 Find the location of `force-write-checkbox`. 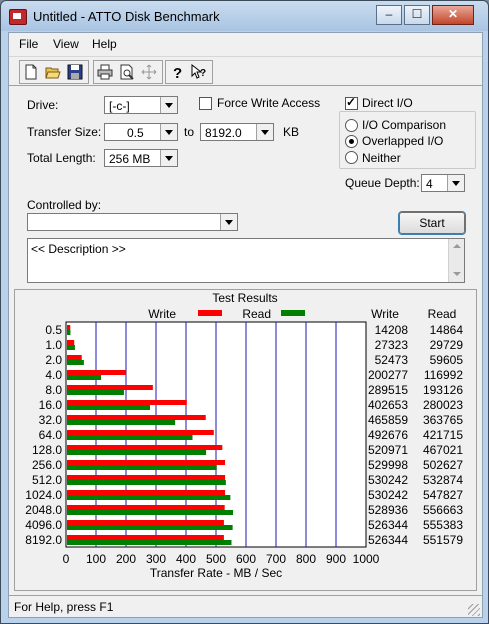

force-write-checkbox is located at coordinates (205, 103).